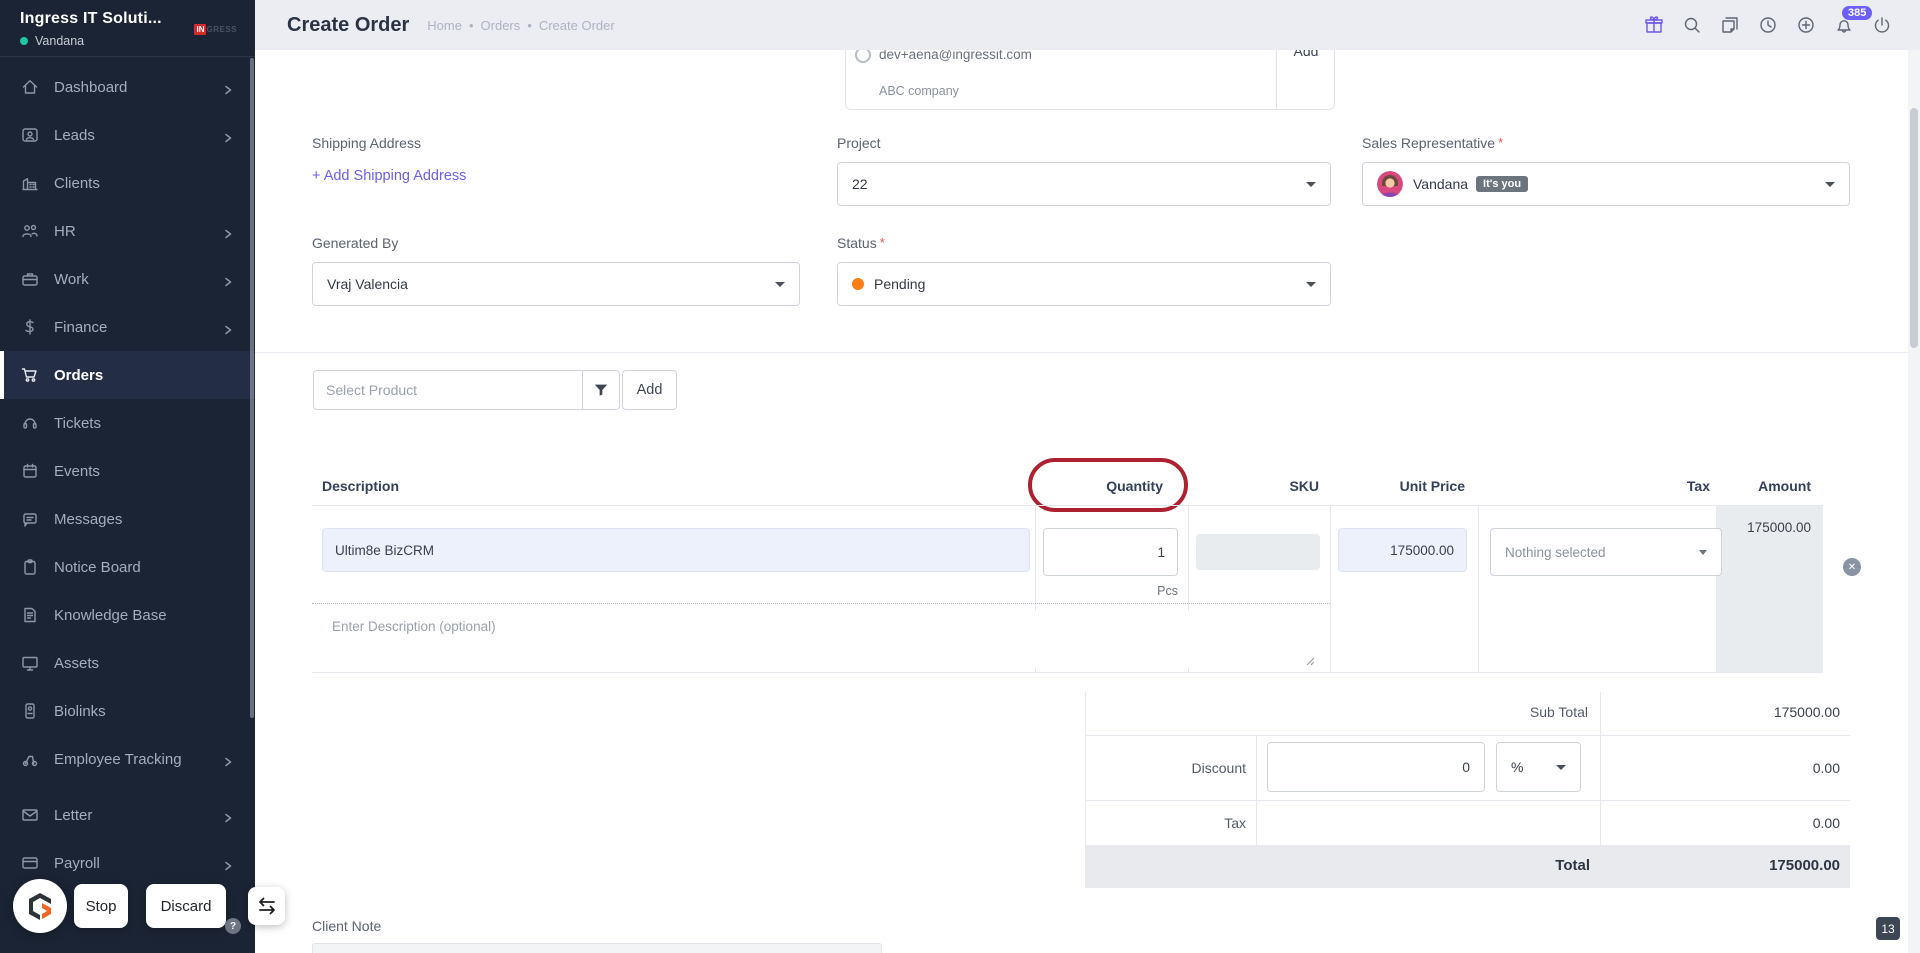 Image resolution: width=1920 pixels, height=953 pixels. I want to click on row-dotted-divider, so click(821, 603).